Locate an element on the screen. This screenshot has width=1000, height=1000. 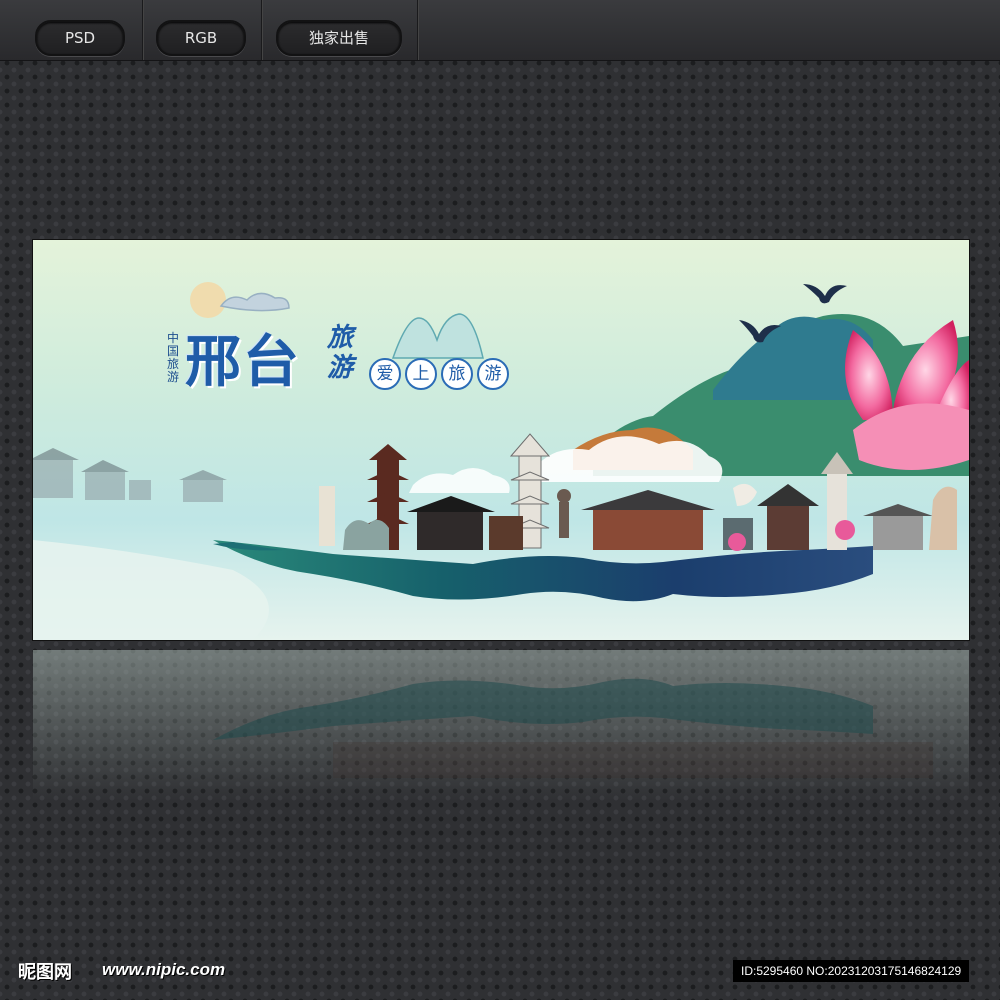
mist-cloud-left is located at coordinates (459, 480).